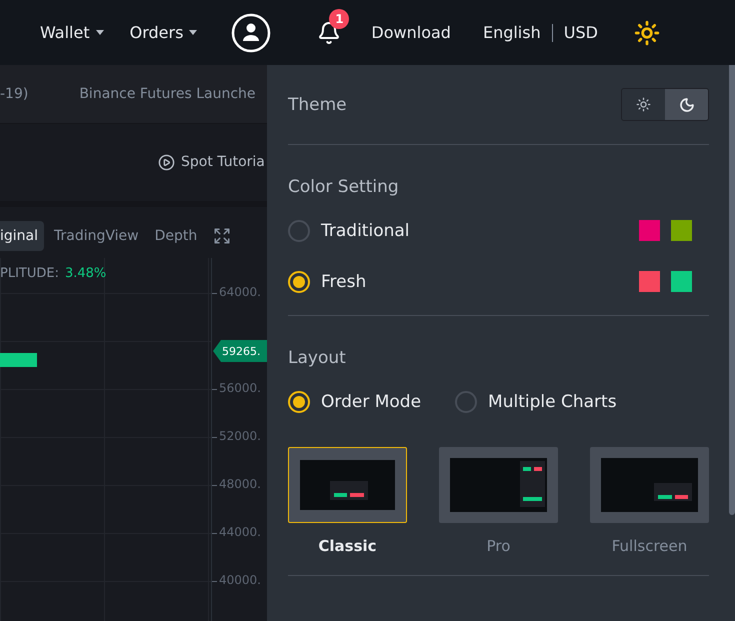 The image size is (735, 621). What do you see at coordinates (85, 273) in the screenshot?
I see `amplitude-value: 3.48%` at bounding box center [85, 273].